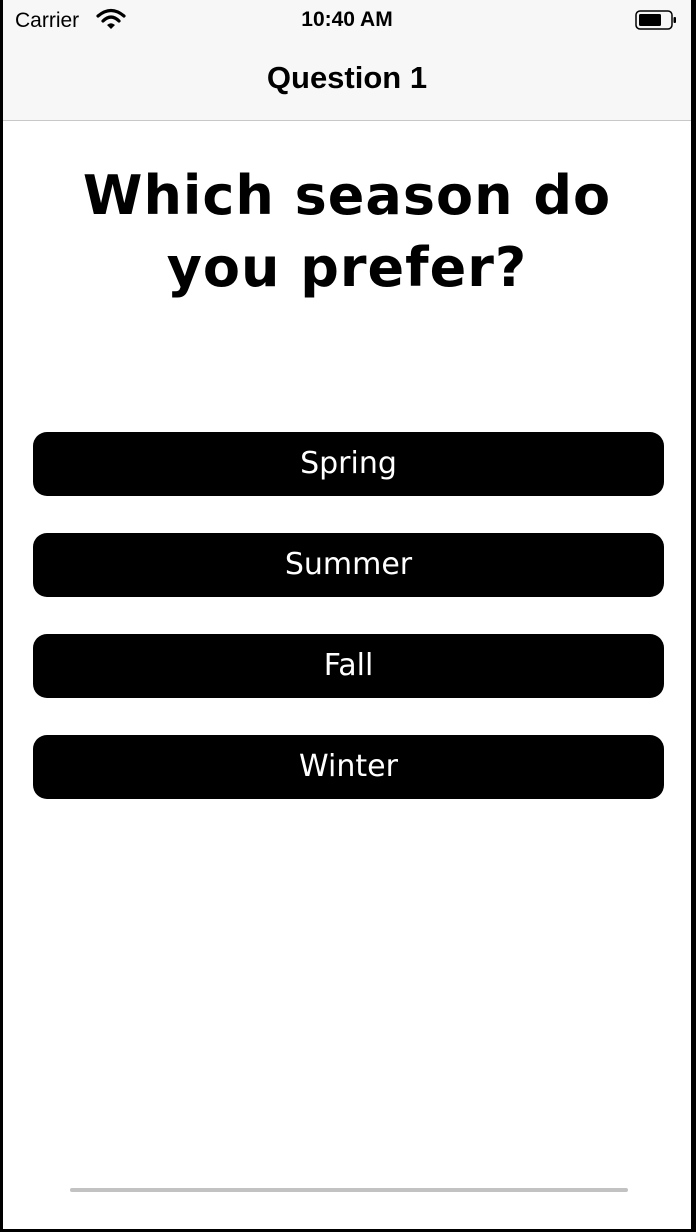  I want to click on nav-title: Question 1, so click(347, 77).